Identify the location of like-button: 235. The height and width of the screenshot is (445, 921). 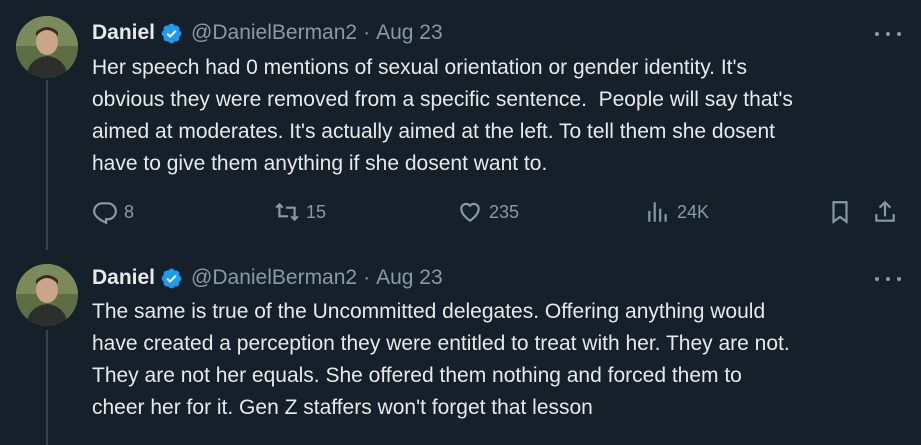
(488, 212).